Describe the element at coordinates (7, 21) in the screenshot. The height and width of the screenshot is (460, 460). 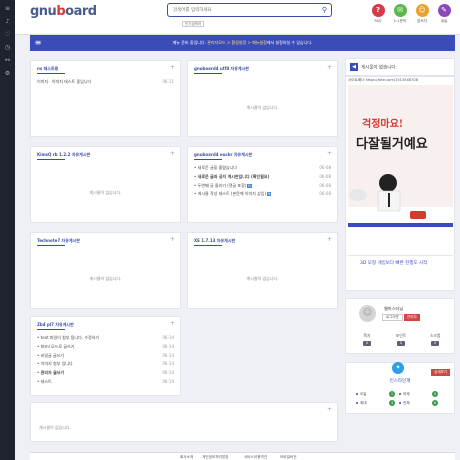
I see `bell-icon: ♪` at that location.